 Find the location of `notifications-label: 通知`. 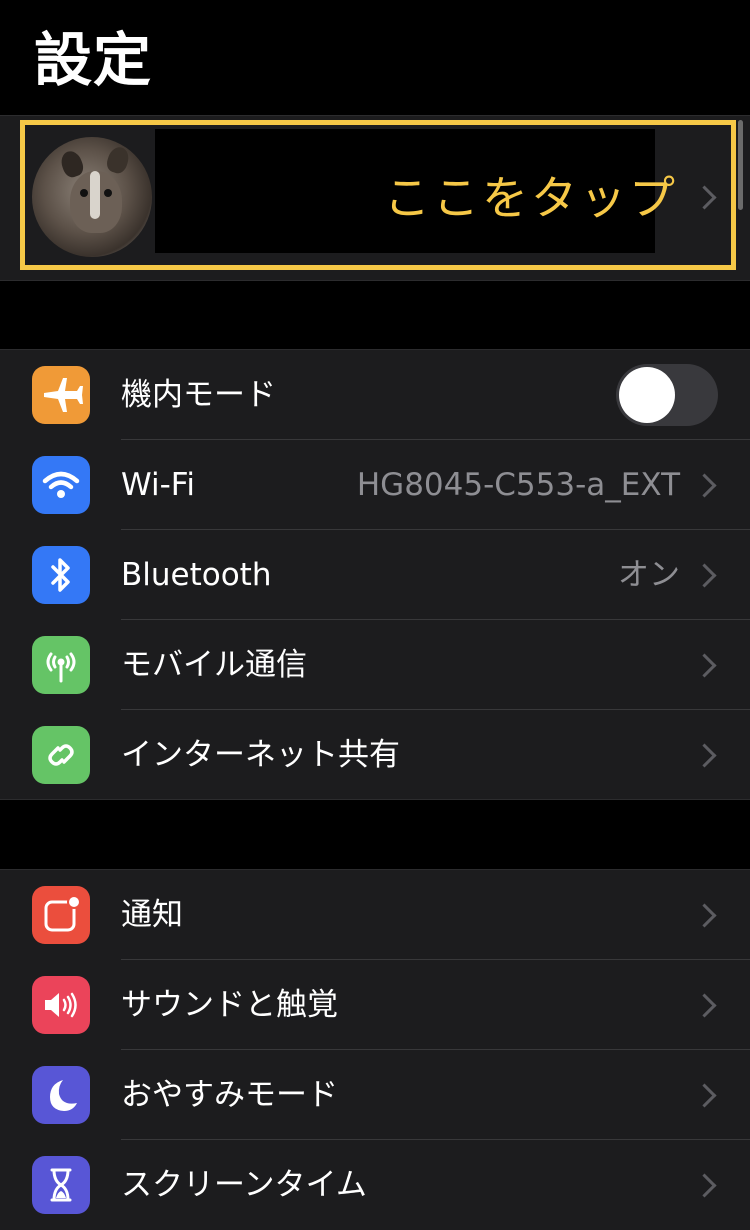

notifications-label: 通知 is located at coordinates (152, 915).